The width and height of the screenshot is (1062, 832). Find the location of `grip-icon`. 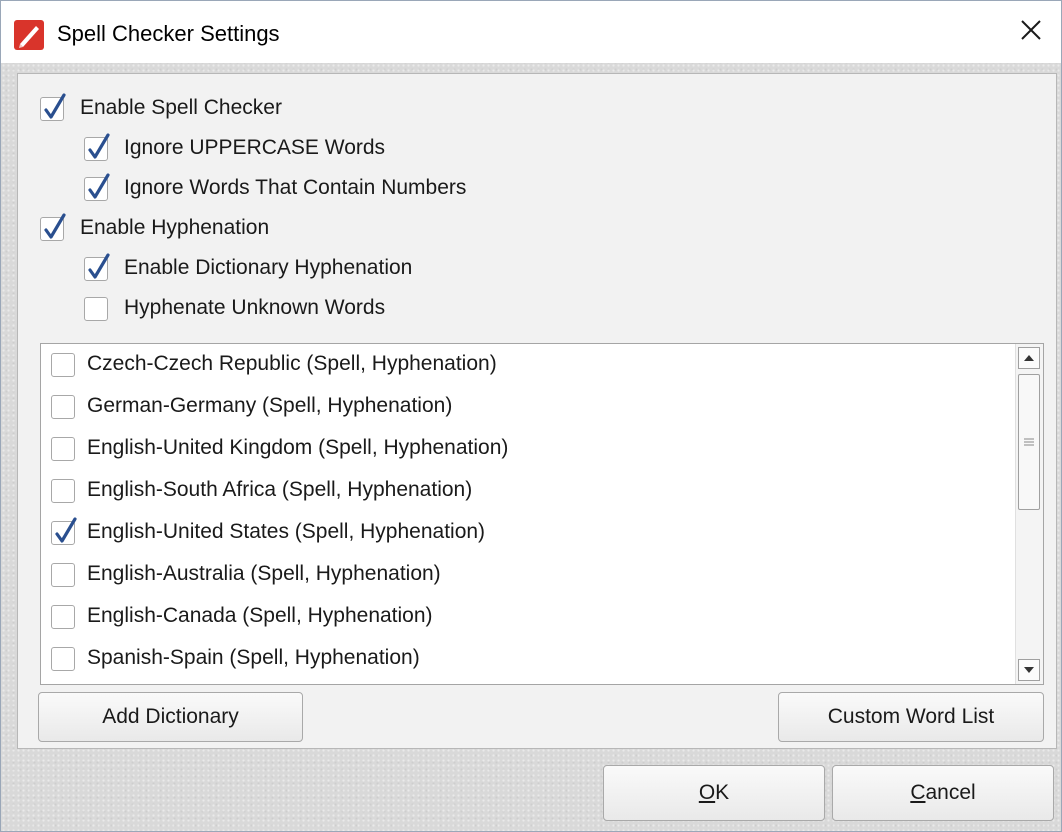

grip-icon is located at coordinates (1029, 442).